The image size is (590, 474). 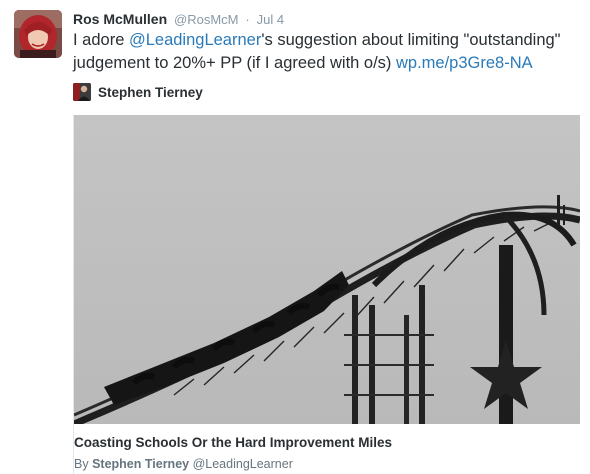 I want to click on byline-name: Stephen Tierney, so click(x=140, y=464).